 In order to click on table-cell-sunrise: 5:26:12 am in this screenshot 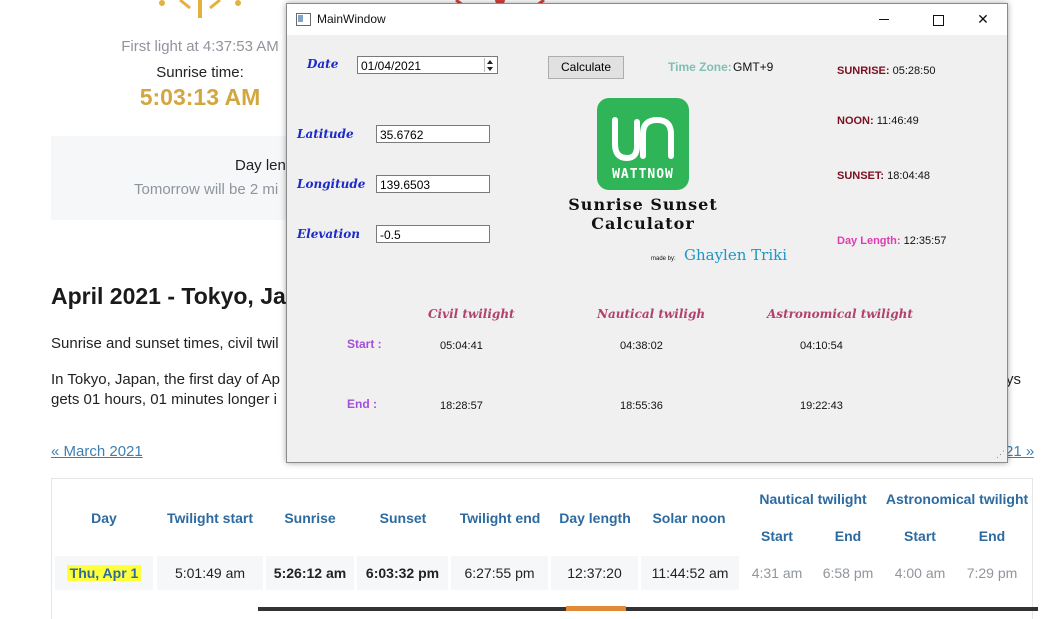, I will do `click(310, 573)`.